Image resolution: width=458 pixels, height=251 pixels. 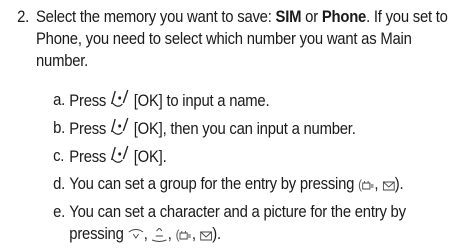 What do you see at coordinates (59, 128) in the screenshot?
I see `substep-label: b.` at bounding box center [59, 128].